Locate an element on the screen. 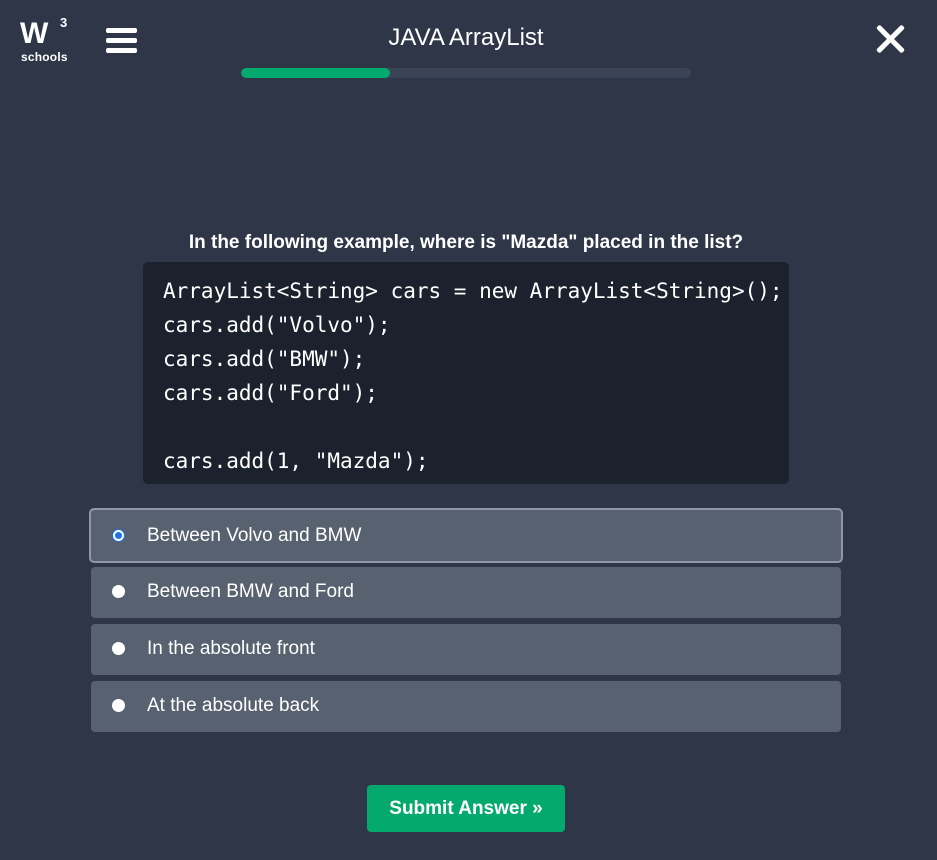 The height and width of the screenshot is (860, 937). answer-option-label: At the absolute back is located at coordinates (233, 705).